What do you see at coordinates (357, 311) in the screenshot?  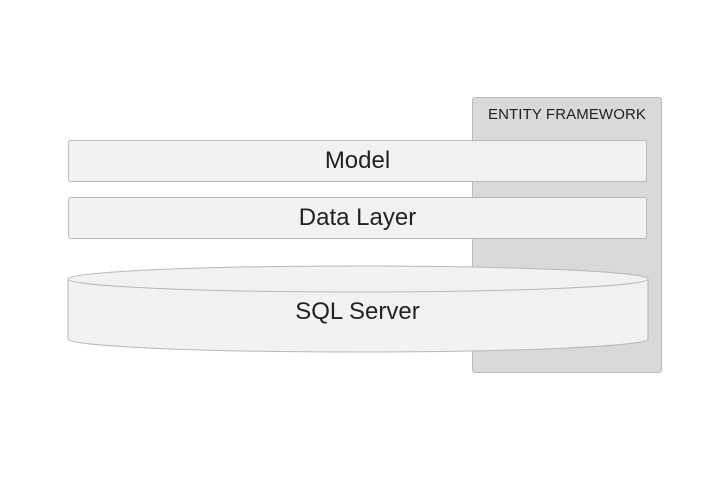 I see `sql-server-label: SQL Server` at bounding box center [357, 311].